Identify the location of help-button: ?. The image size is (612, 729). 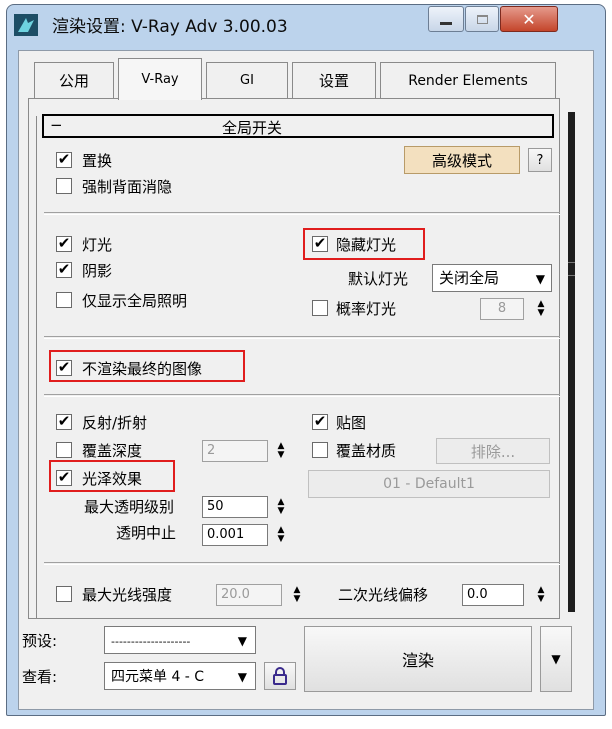
(540, 160).